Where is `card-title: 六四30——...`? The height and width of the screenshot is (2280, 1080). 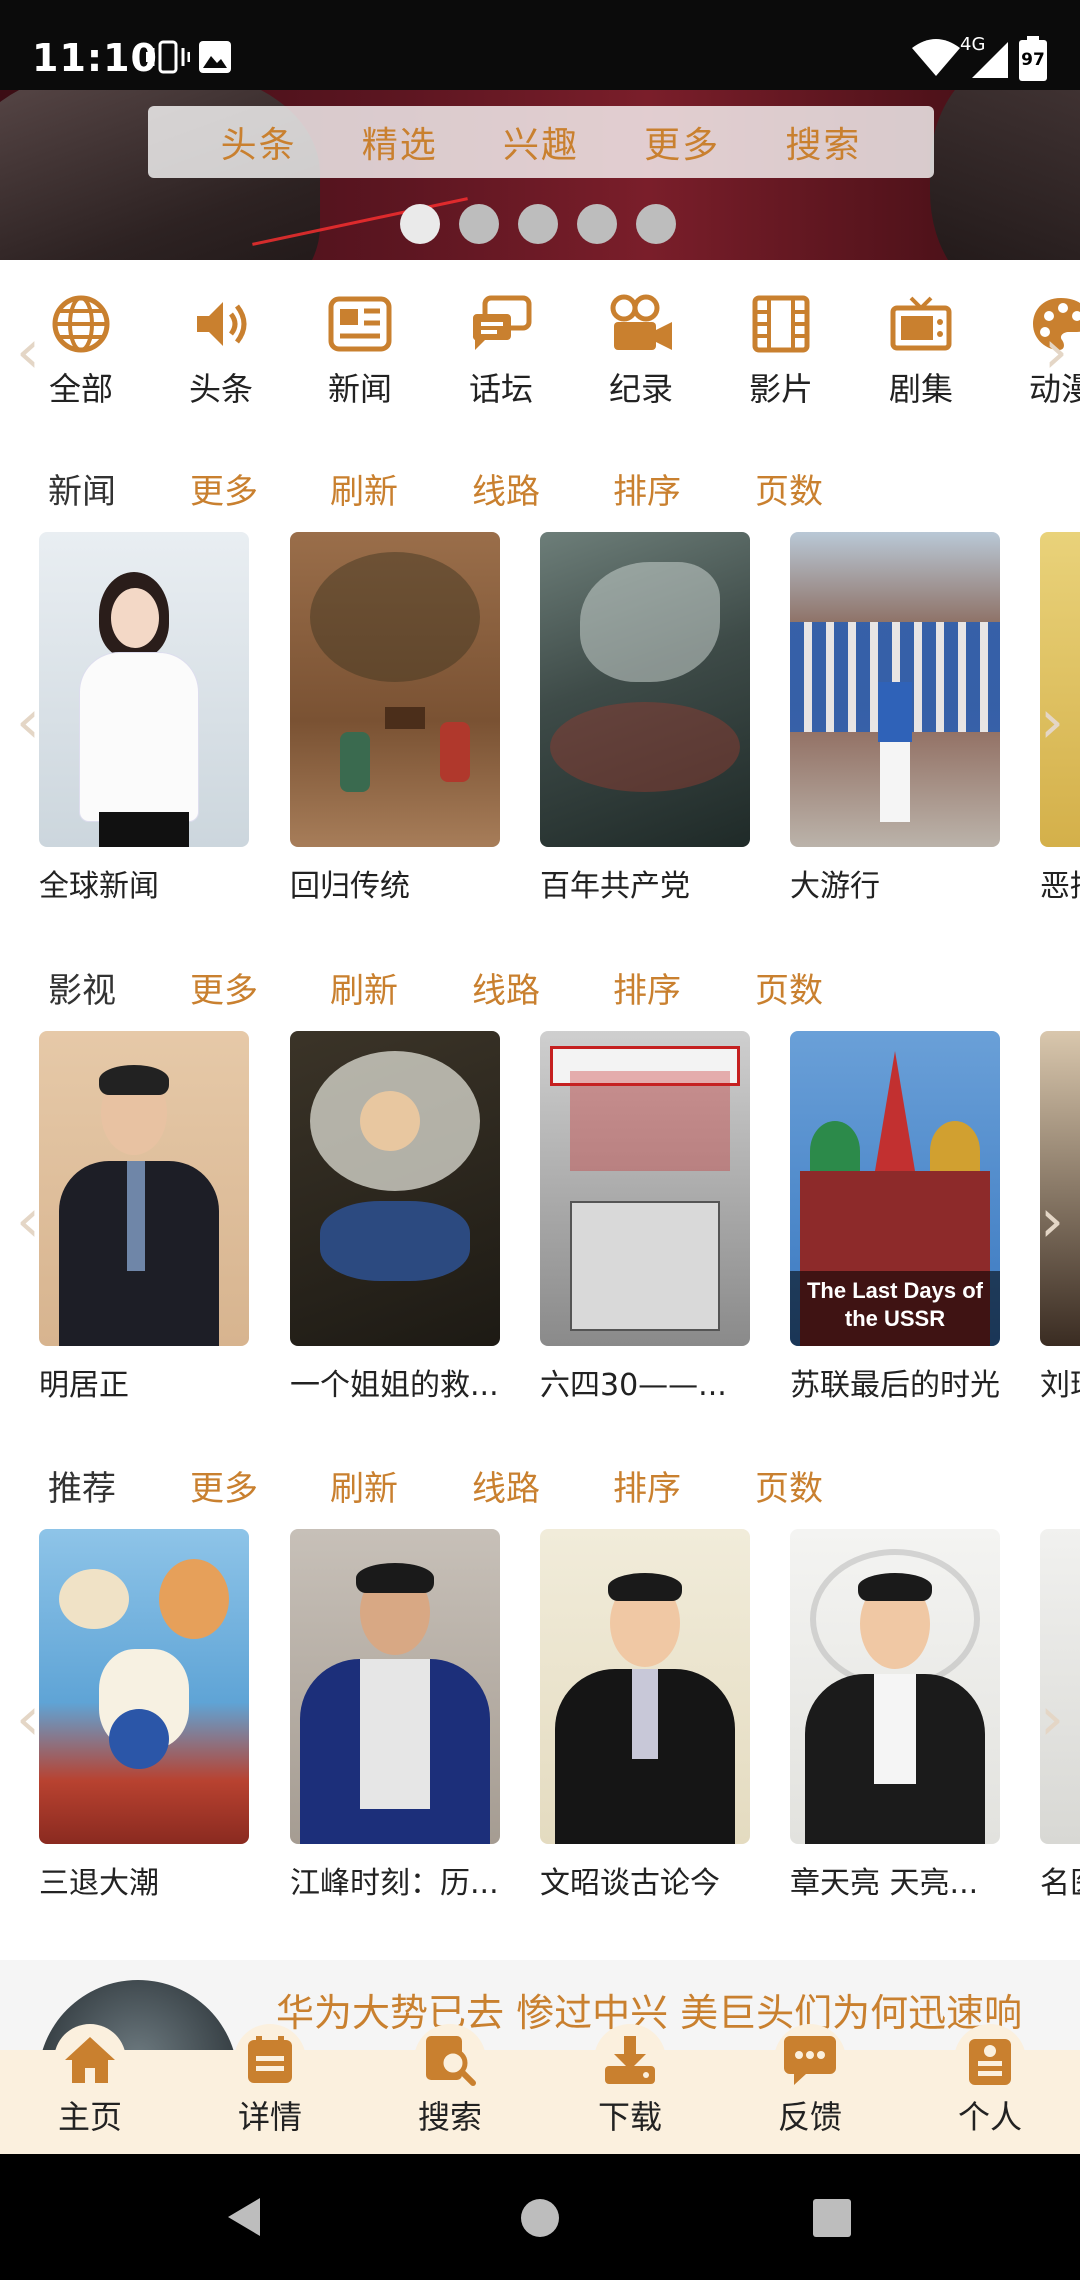
card-title: 六四30——... is located at coordinates (633, 1385).